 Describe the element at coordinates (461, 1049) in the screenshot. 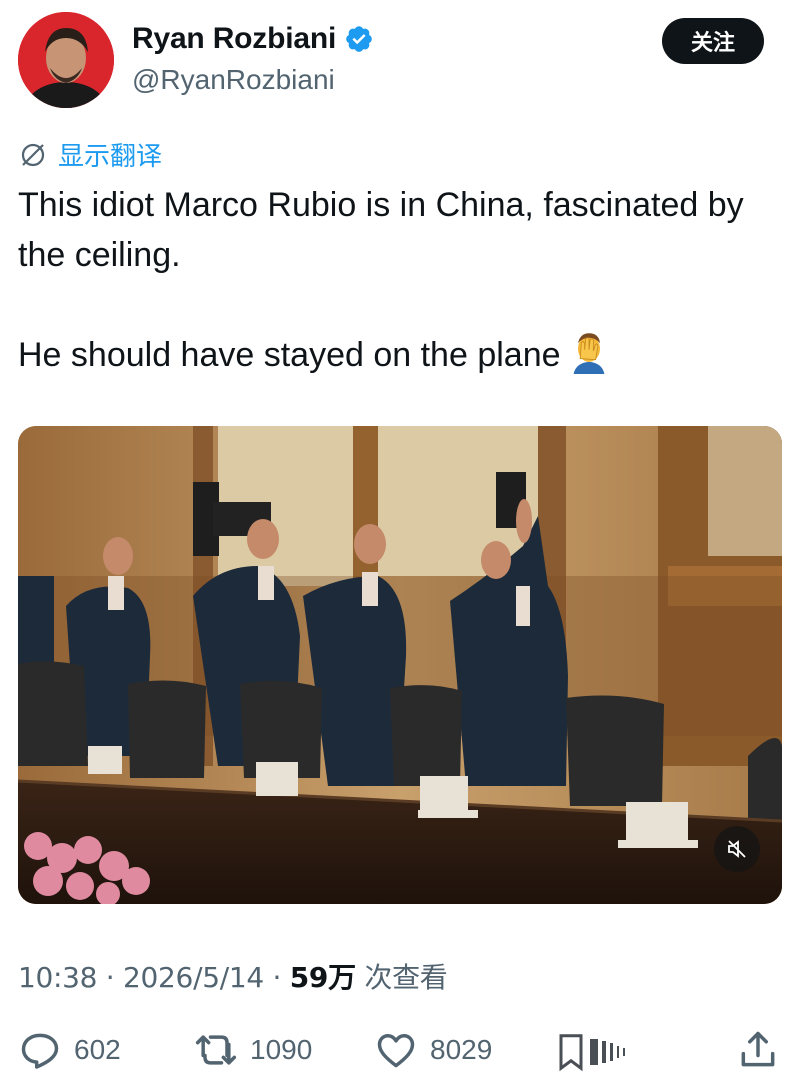

I see `like-count: 8029` at that location.